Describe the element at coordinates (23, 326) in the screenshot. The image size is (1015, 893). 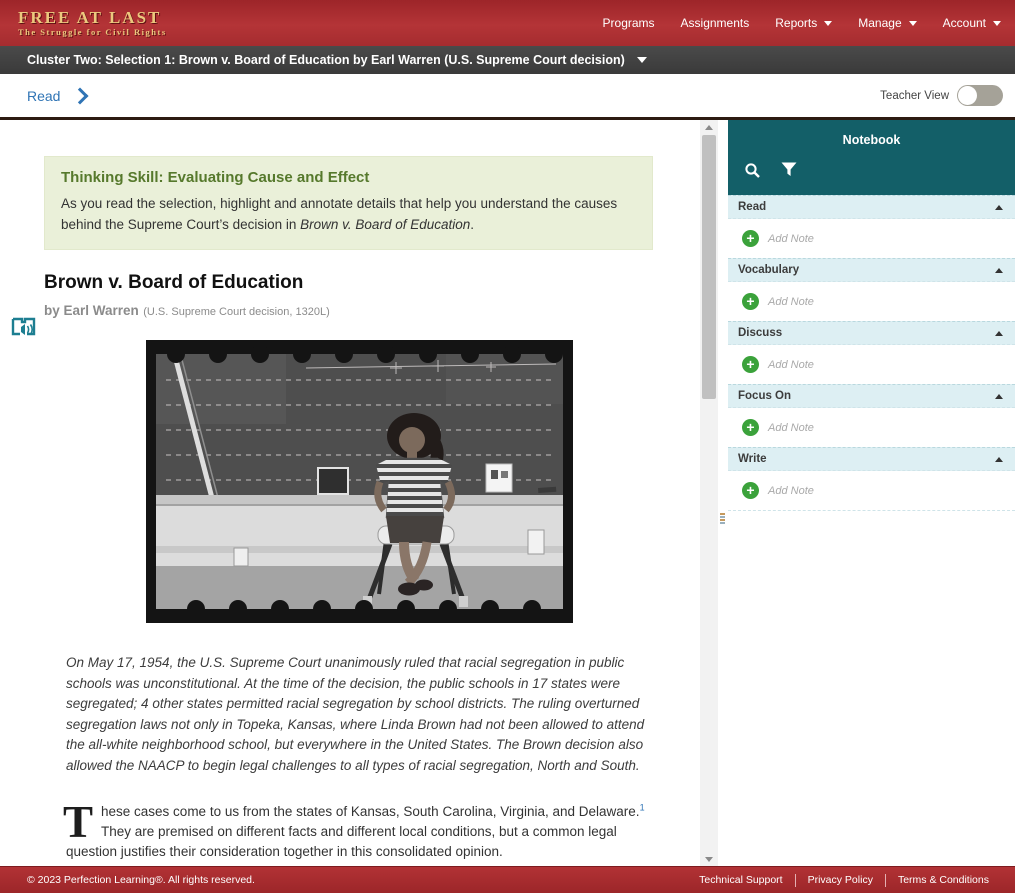
I see `book-audio-icon` at that location.